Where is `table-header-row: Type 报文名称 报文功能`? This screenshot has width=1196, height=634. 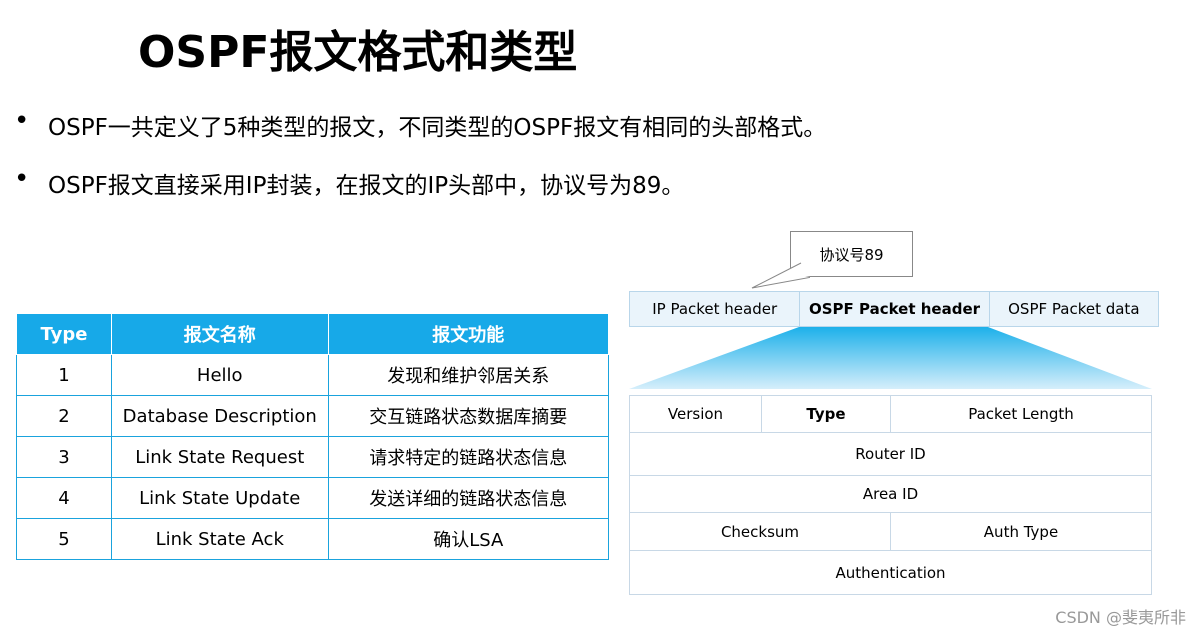
table-header-row: Type 报文名称 报文功能 is located at coordinates (313, 334).